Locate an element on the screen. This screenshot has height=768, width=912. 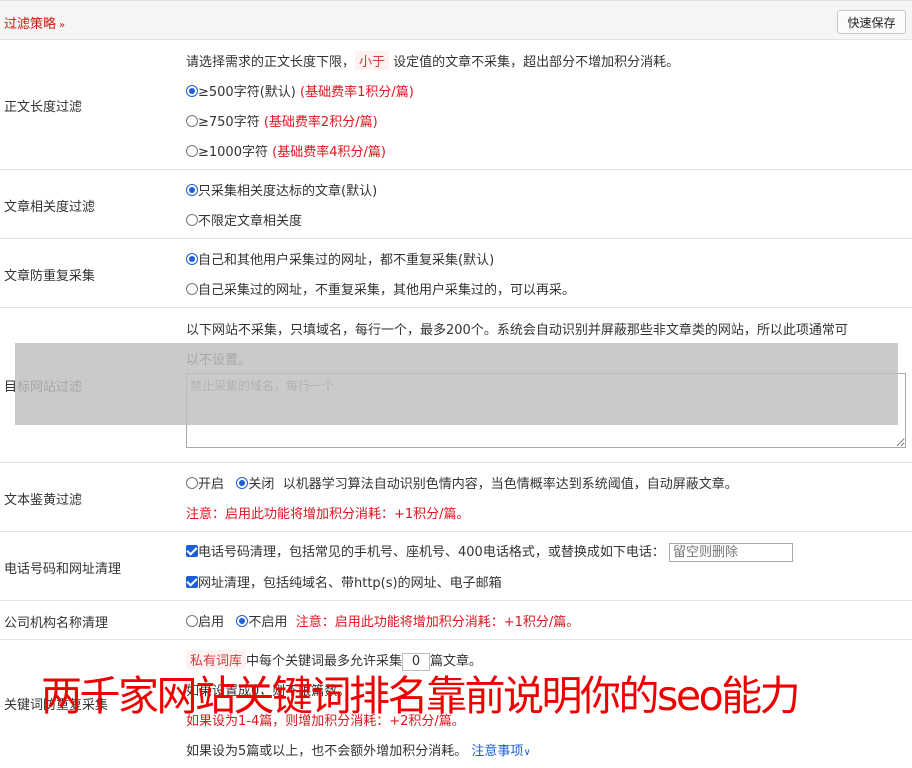
length-option-rate: (基础费率2积分/篇) is located at coordinates (320, 122).